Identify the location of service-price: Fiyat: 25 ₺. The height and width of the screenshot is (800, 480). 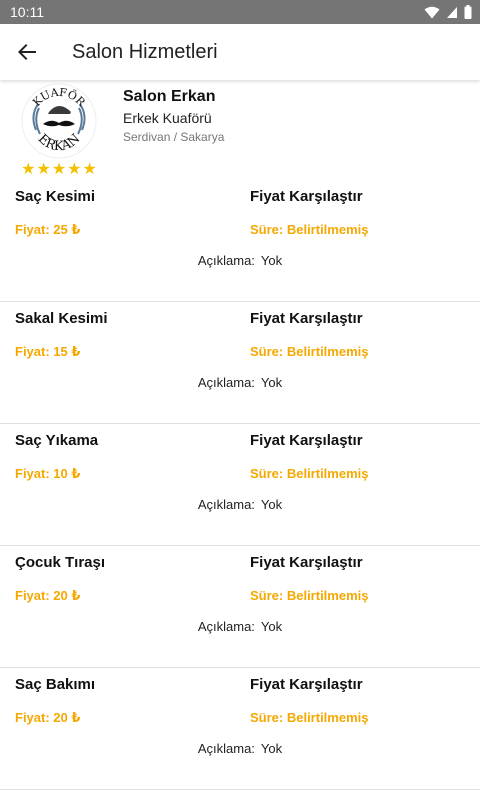
(48, 229).